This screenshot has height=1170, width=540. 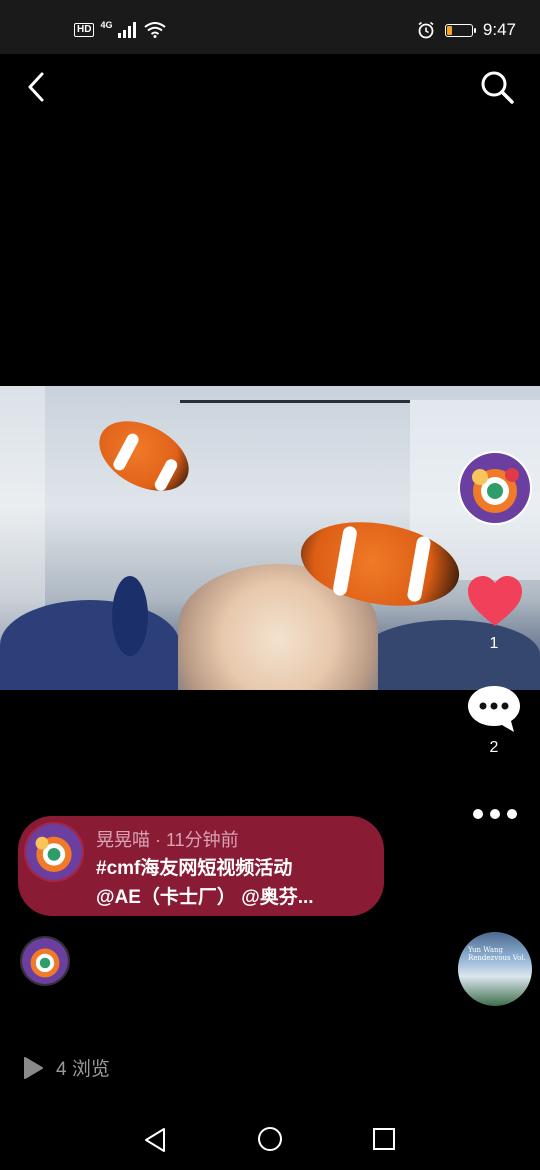 I want to click on user-avatar, so click(x=45, y=961).